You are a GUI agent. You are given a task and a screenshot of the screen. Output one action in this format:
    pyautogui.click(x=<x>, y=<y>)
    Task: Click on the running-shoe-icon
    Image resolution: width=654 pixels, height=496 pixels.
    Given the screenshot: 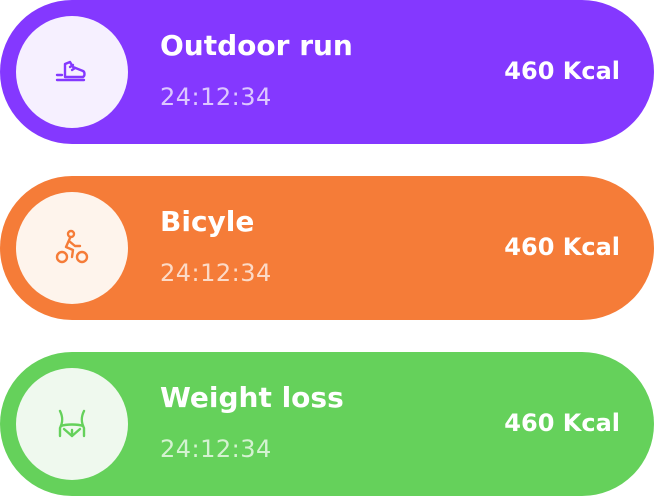 What is the action you would take?
    pyautogui.click(x=70, y=71)
    